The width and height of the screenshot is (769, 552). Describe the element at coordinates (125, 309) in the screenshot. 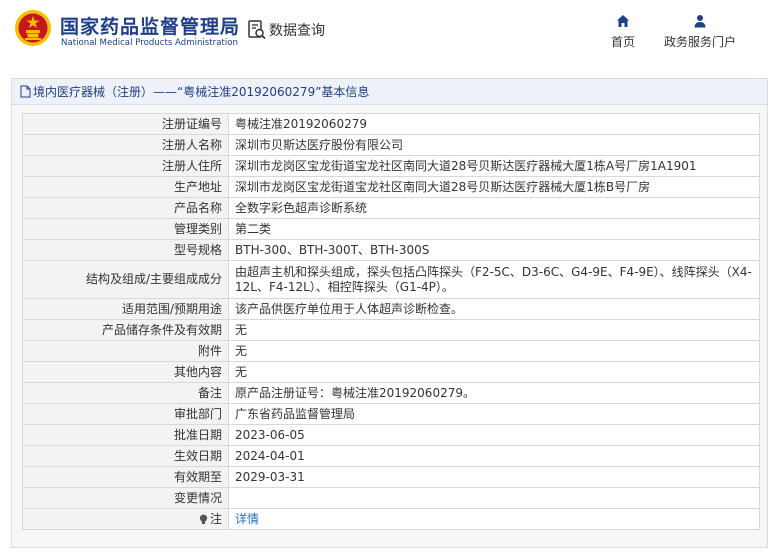

I see `field-label: 适用范围/预期用途` at that location.